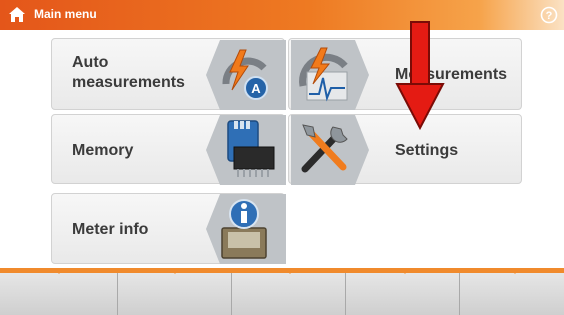  What do you see at coordinates (110, 229) in the screenshot?
I see `meter-info-label: Meter info` at bounding box center [110, 229].